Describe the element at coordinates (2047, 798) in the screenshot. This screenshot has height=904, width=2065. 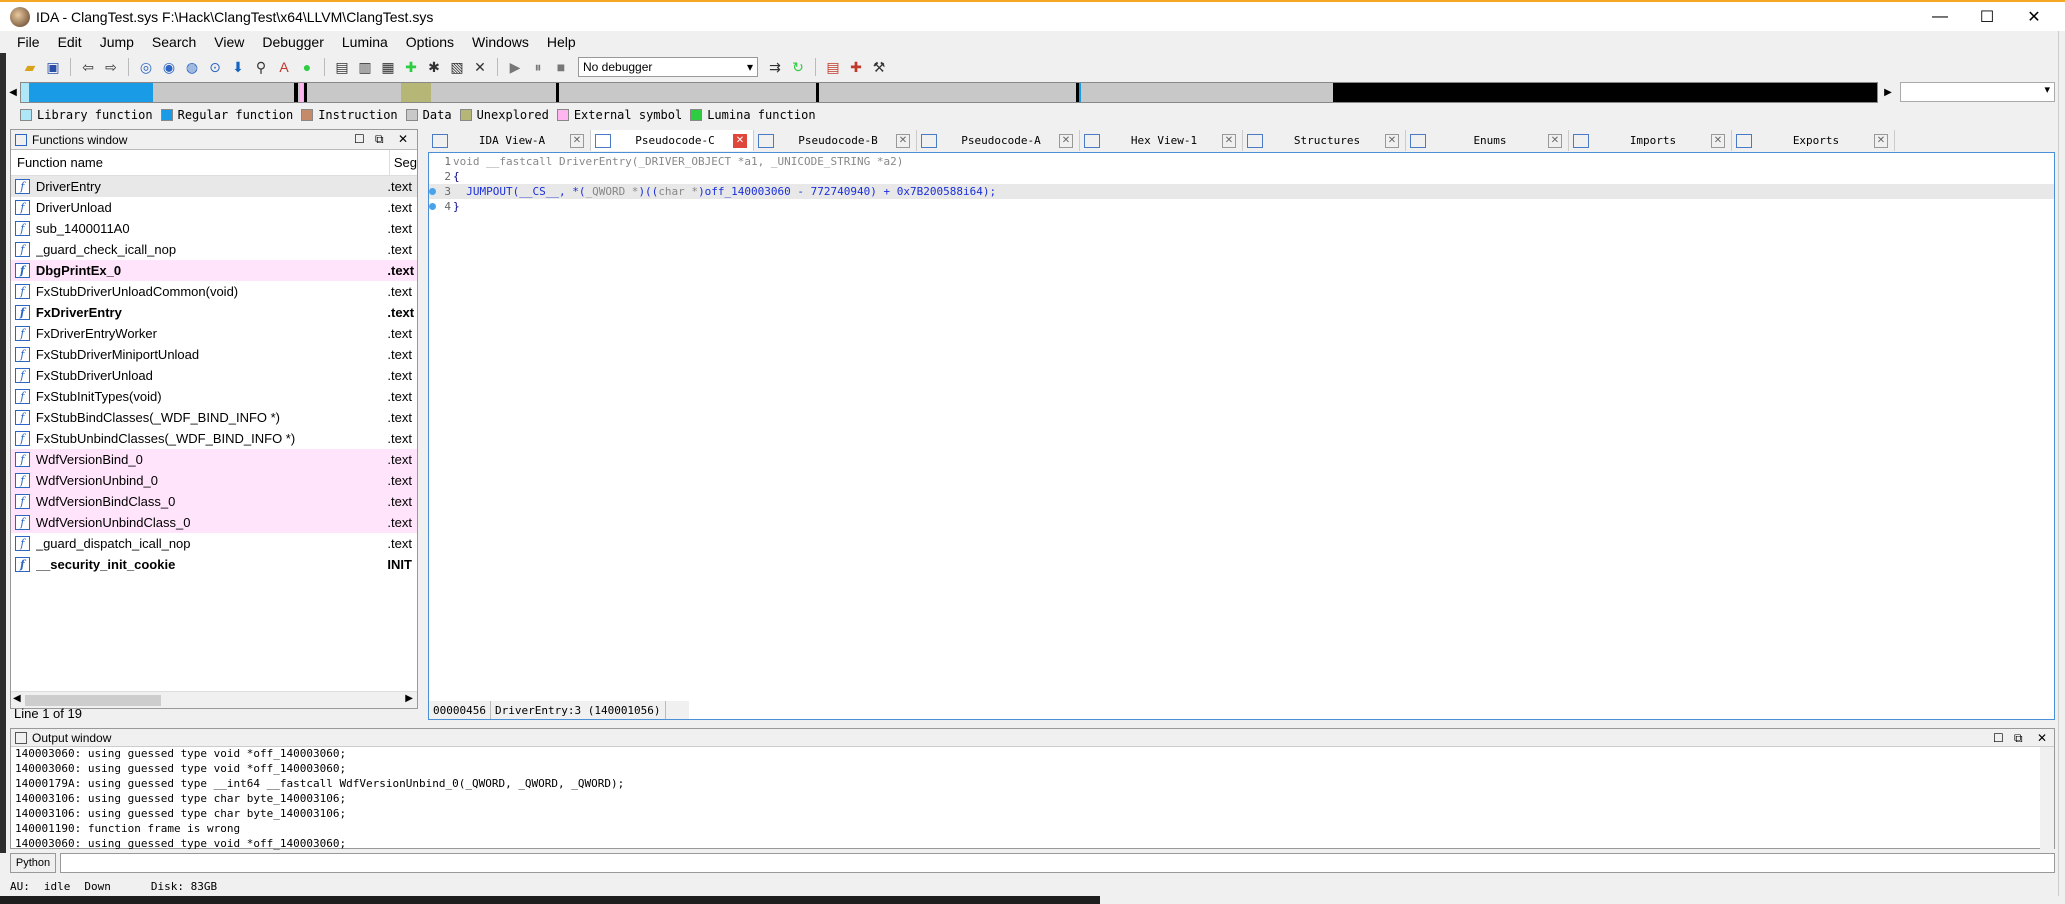
I see `vertical-scrollbar` at that location.